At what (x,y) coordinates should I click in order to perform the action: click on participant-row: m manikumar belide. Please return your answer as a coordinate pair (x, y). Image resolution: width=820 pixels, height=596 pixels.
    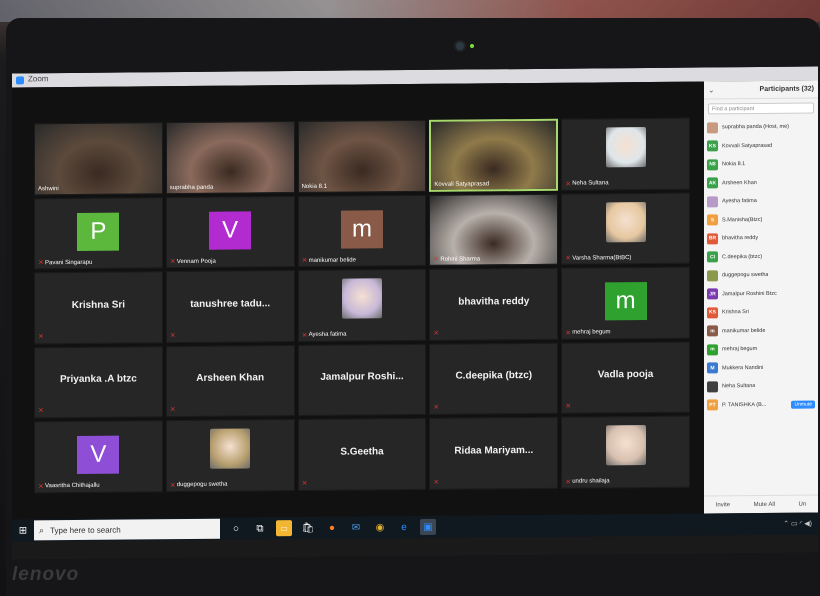
    Looking at the image, I should click on (761, 330).